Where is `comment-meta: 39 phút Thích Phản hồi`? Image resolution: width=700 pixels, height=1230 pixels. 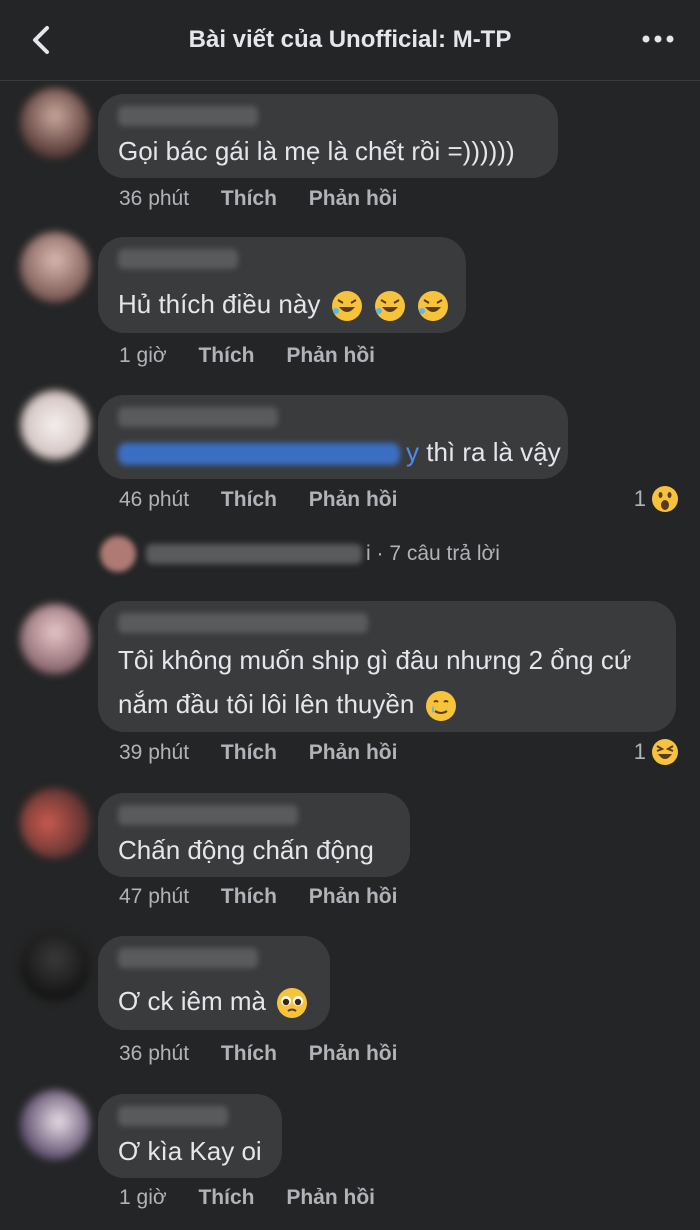 comment-meta: 39 phút Thích Phản hồi is located at coordinates (271, 753).